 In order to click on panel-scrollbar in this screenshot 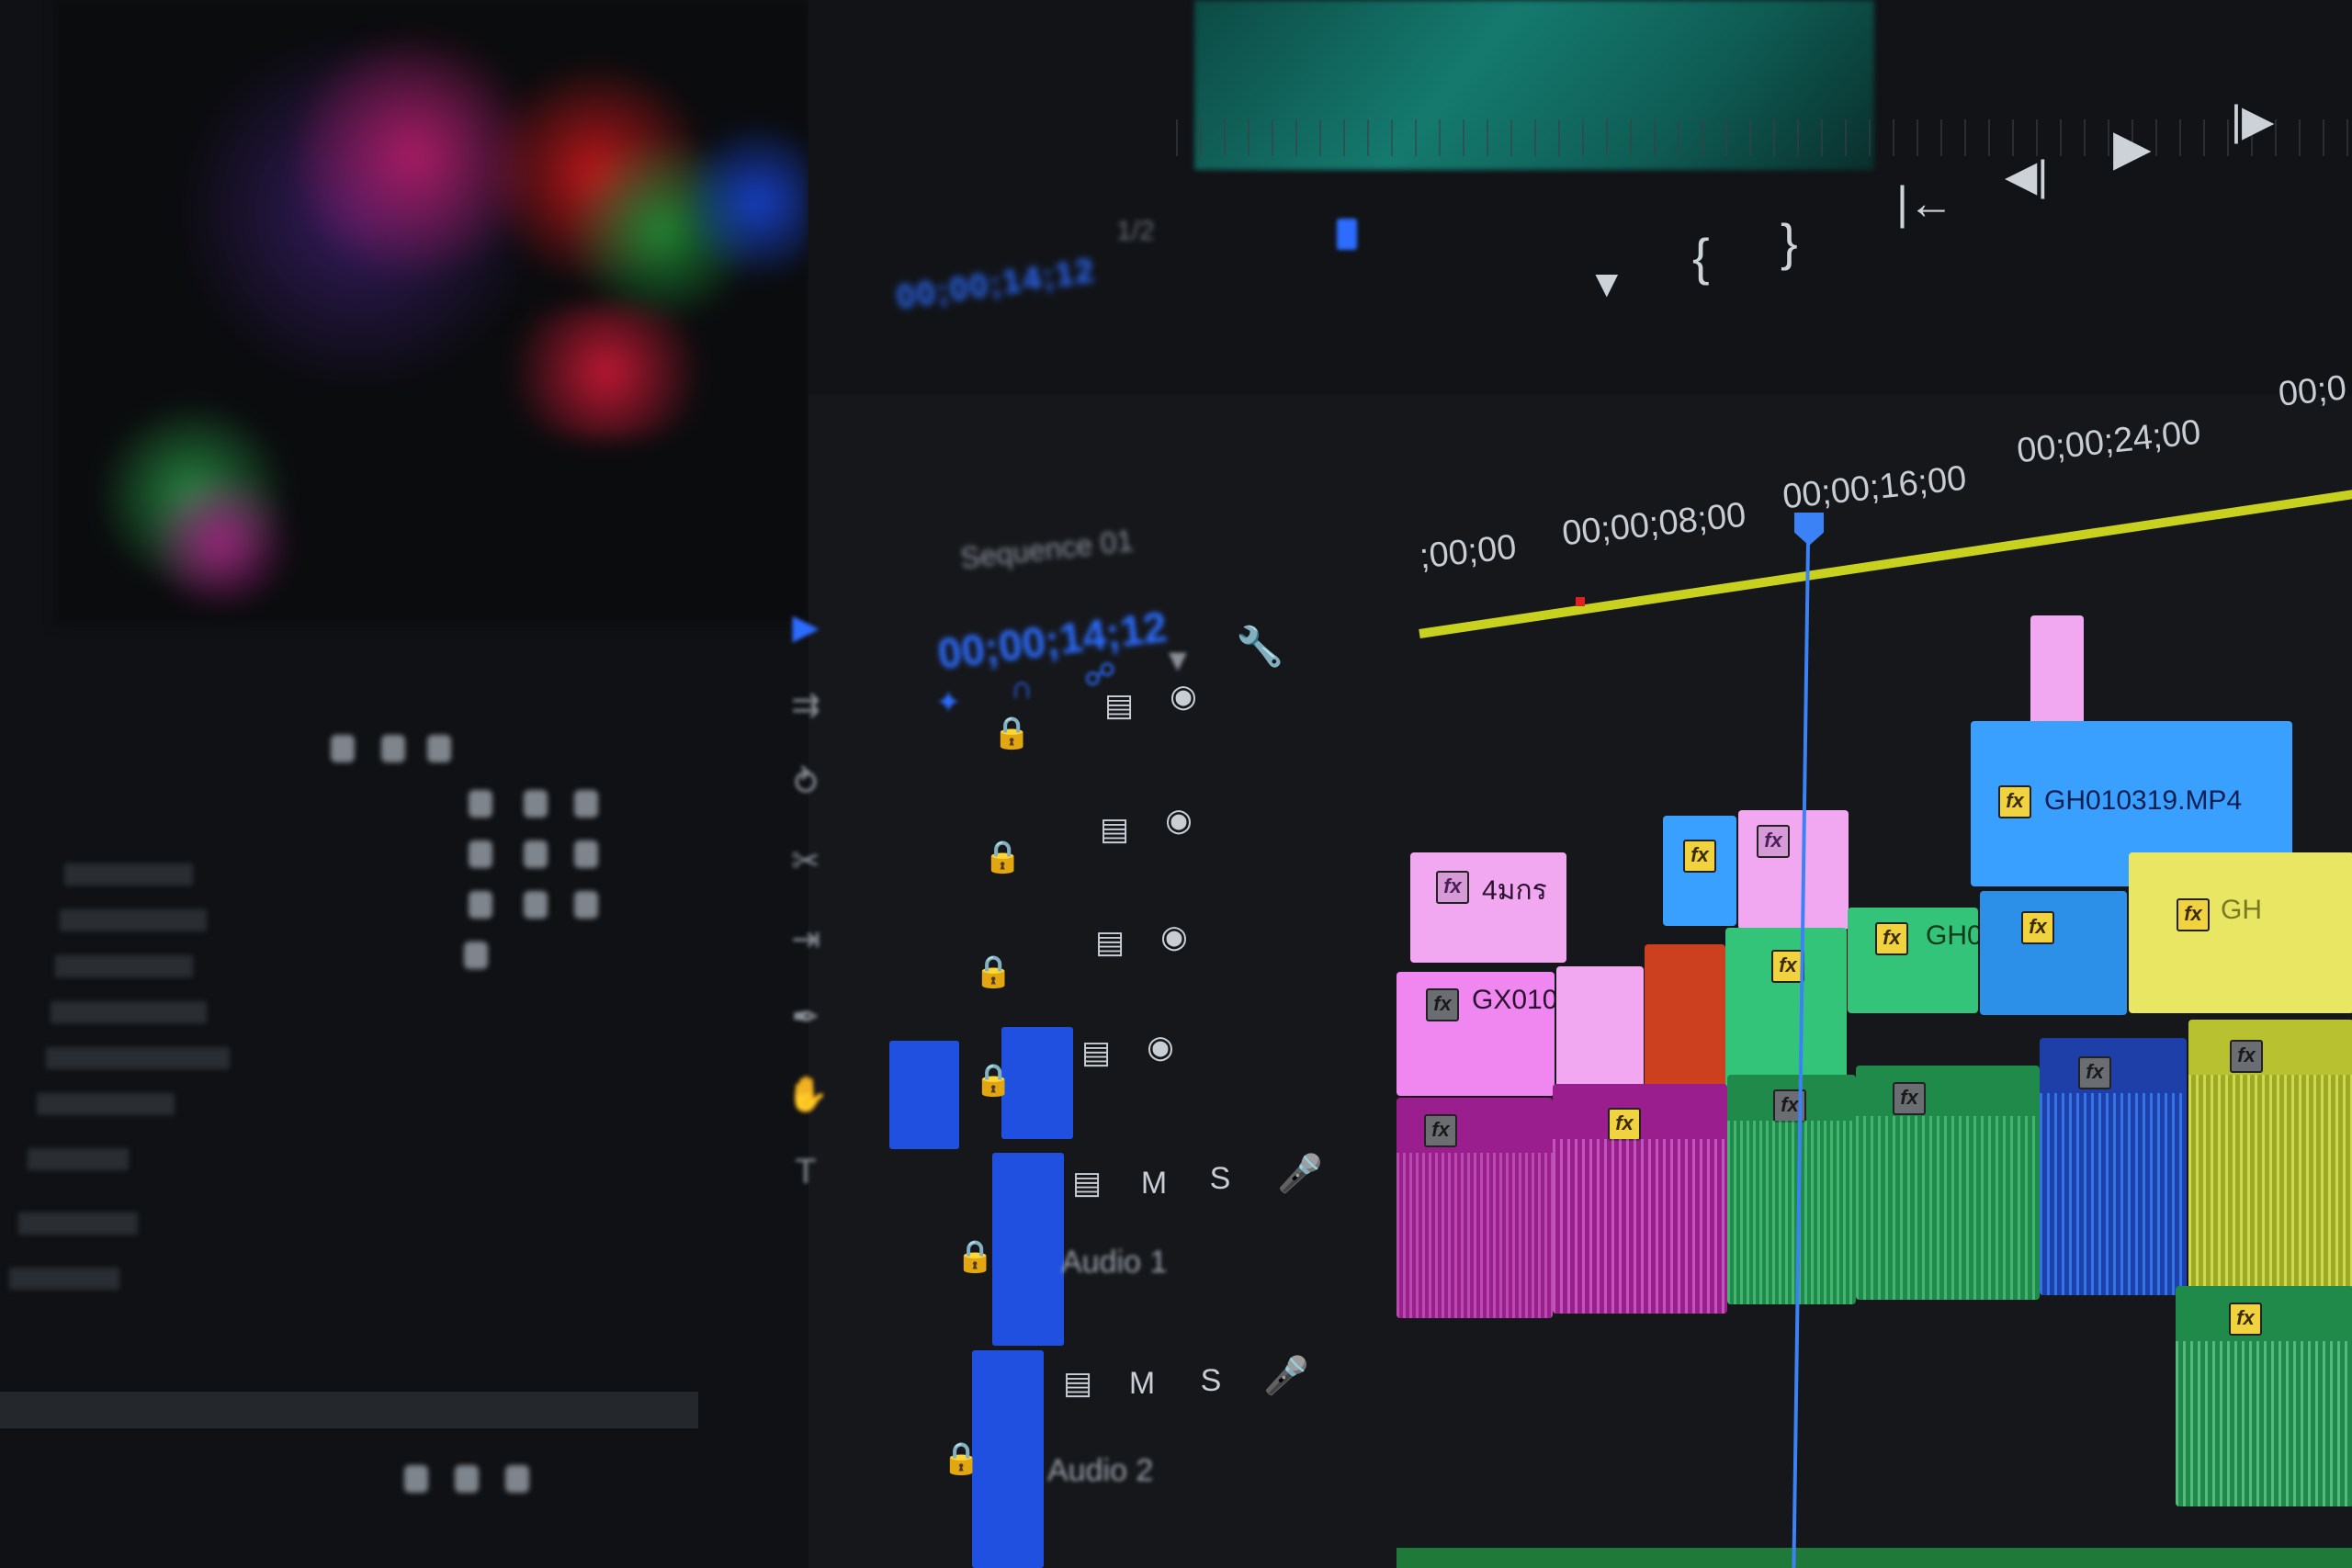, I will do `click(349, 1410)`.